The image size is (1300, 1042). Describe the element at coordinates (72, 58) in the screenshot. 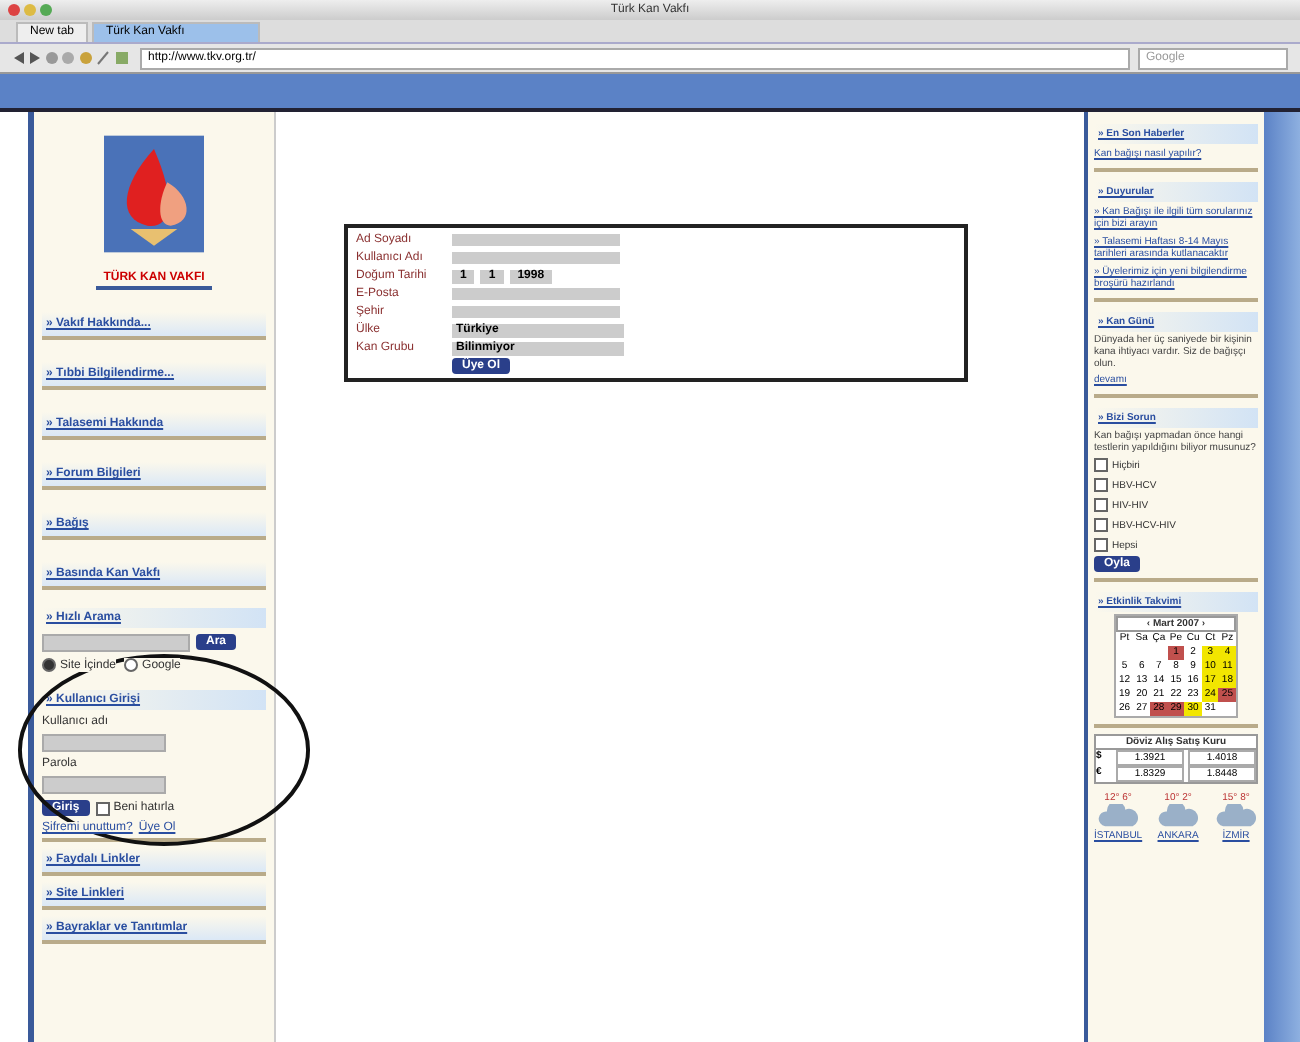

I see `navigation-buttons-drawing` at that location.